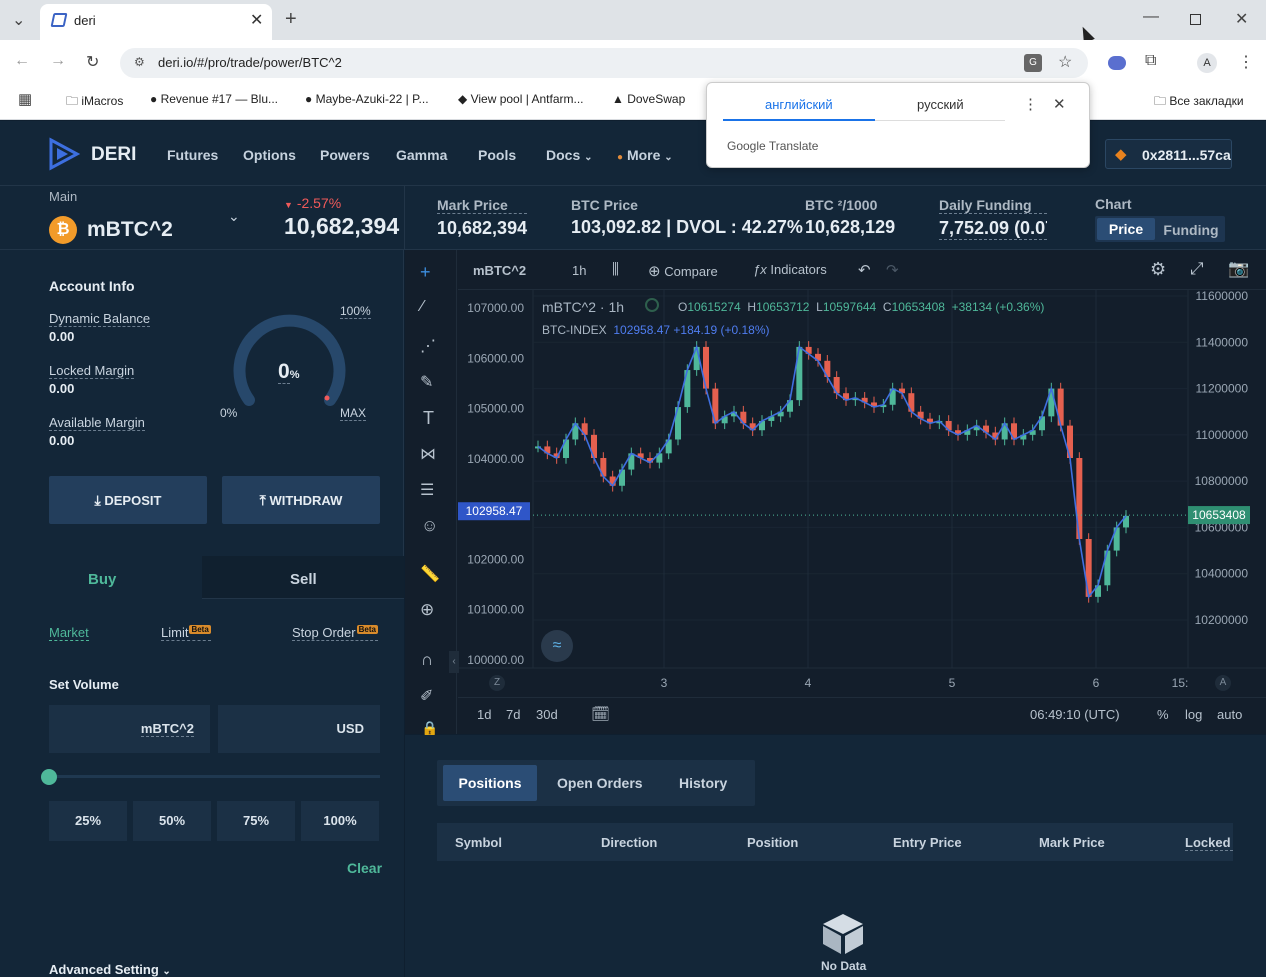 Image resolution: width=1266 pixels, height=977 pixels. What do you see at coordinates (69, 633) in the screenshot?
I see `order-type-market: Market` at bounding box center [69, 633].